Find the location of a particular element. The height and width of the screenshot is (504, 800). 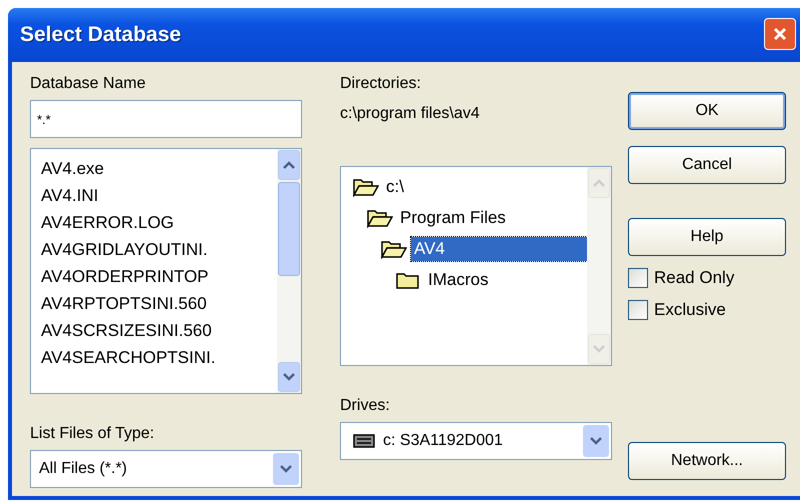

file-item: AV4ERROR.LOG is located at coordinates (159, 222).